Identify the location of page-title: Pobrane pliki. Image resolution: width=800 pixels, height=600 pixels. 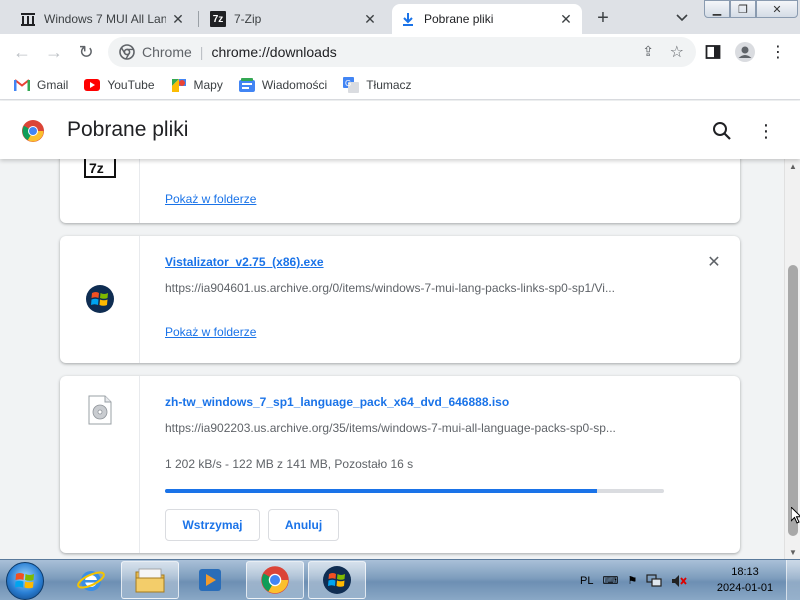
(128, 129).